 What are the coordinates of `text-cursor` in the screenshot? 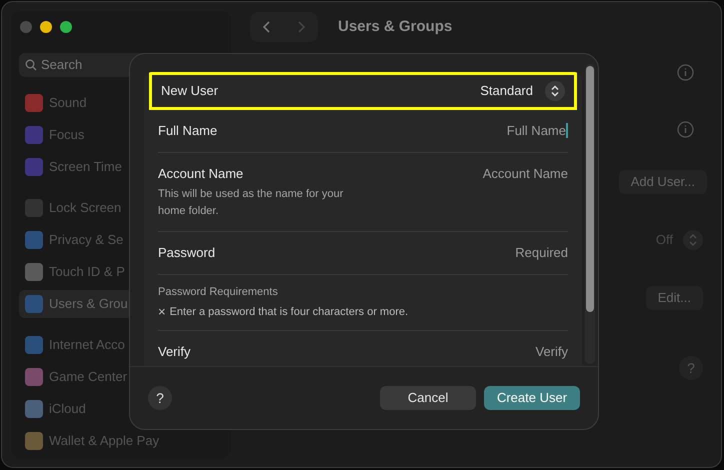 It's located at (567, 130).